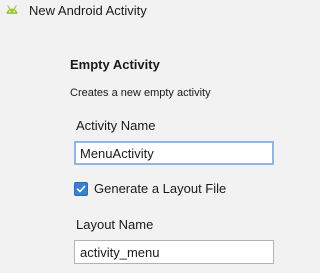 The width and height of the screenshot is (320, 273). I want to click on layout-name-input, so click(174, 252).